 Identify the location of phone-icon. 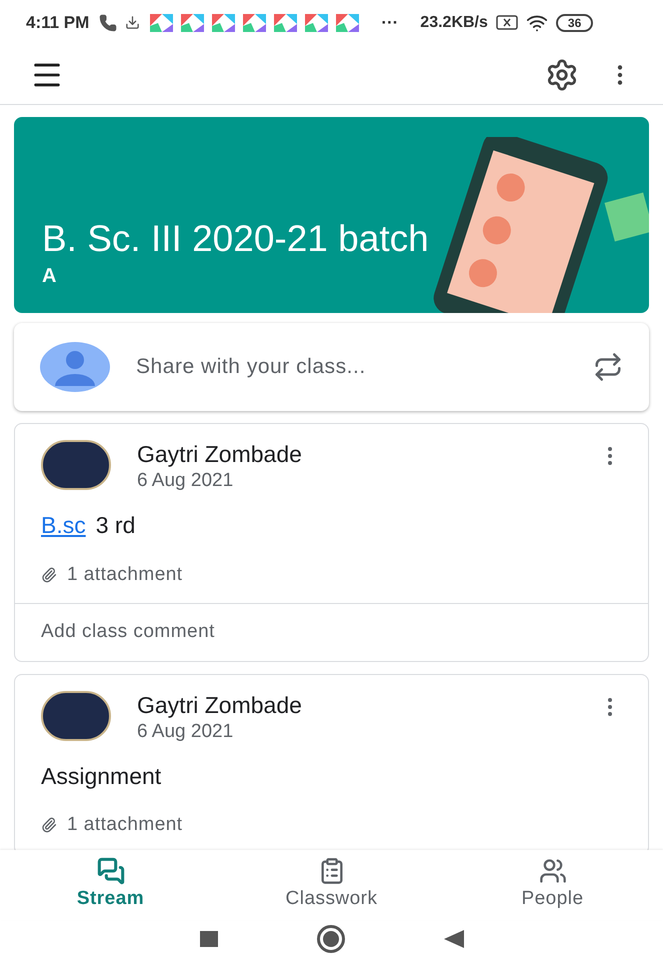
(108, 23).